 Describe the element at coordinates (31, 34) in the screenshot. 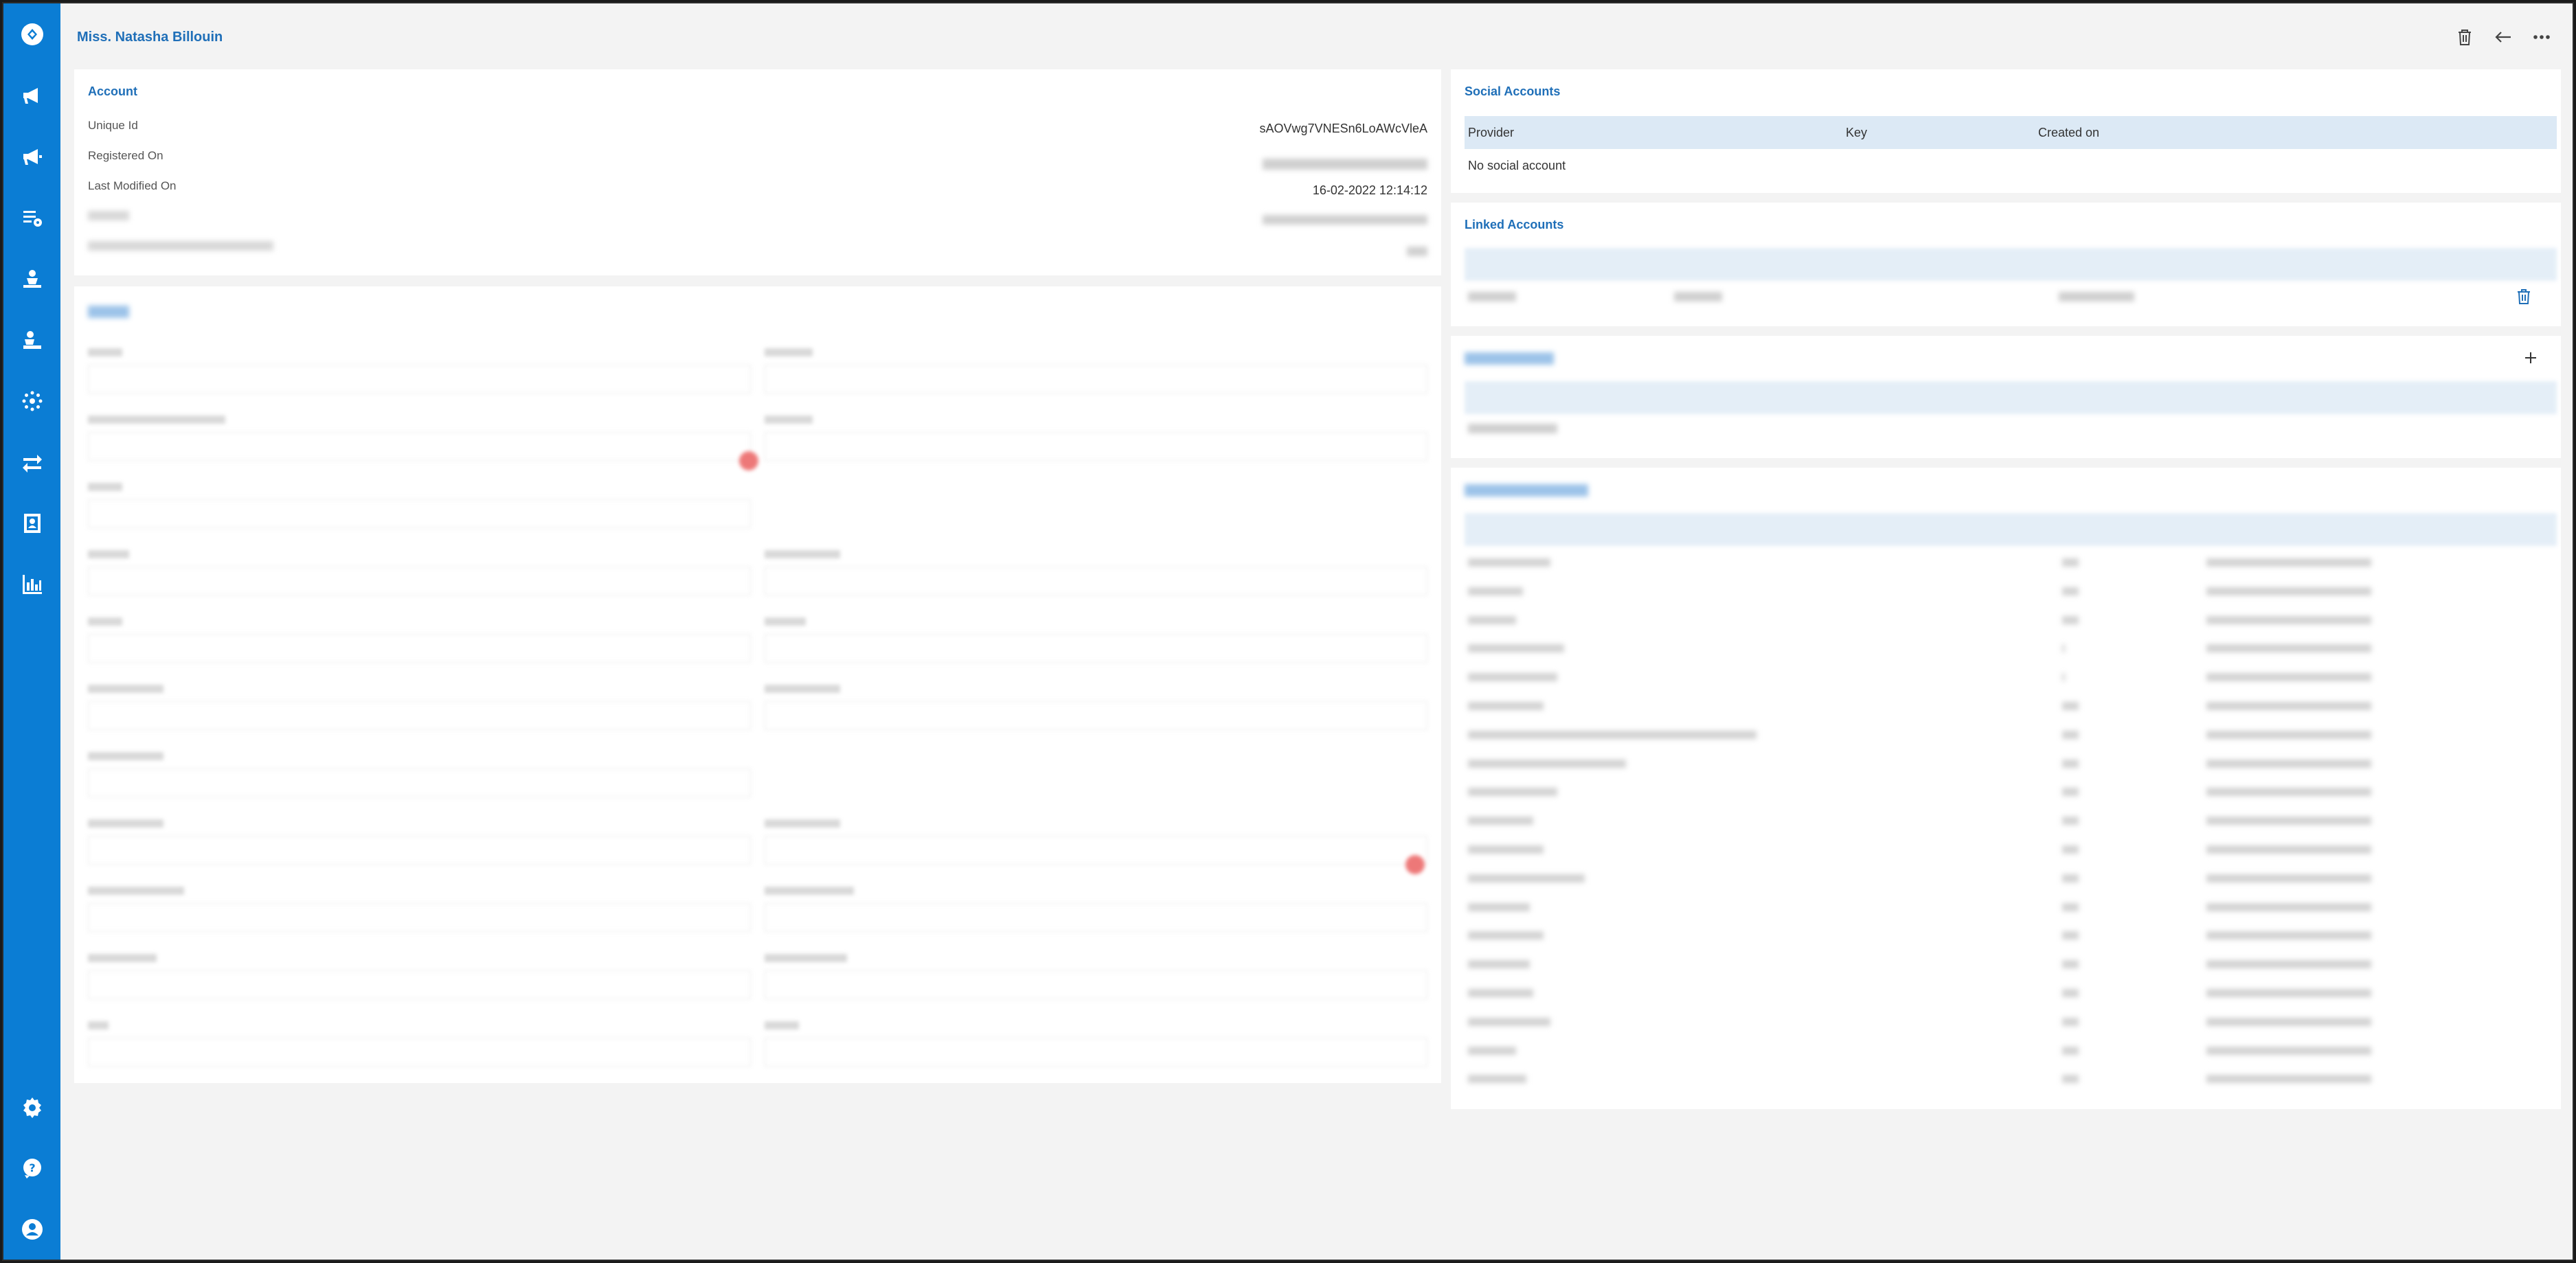

I see `logo-icon` at that location.